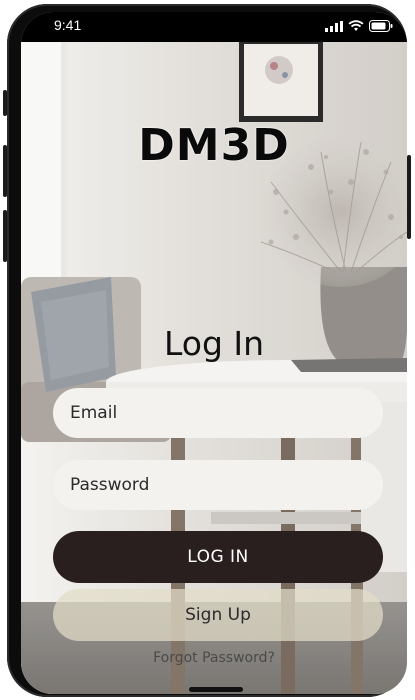 The image size is (415, 700). I want to click on status-bar: 9:41, so click(214, 27).